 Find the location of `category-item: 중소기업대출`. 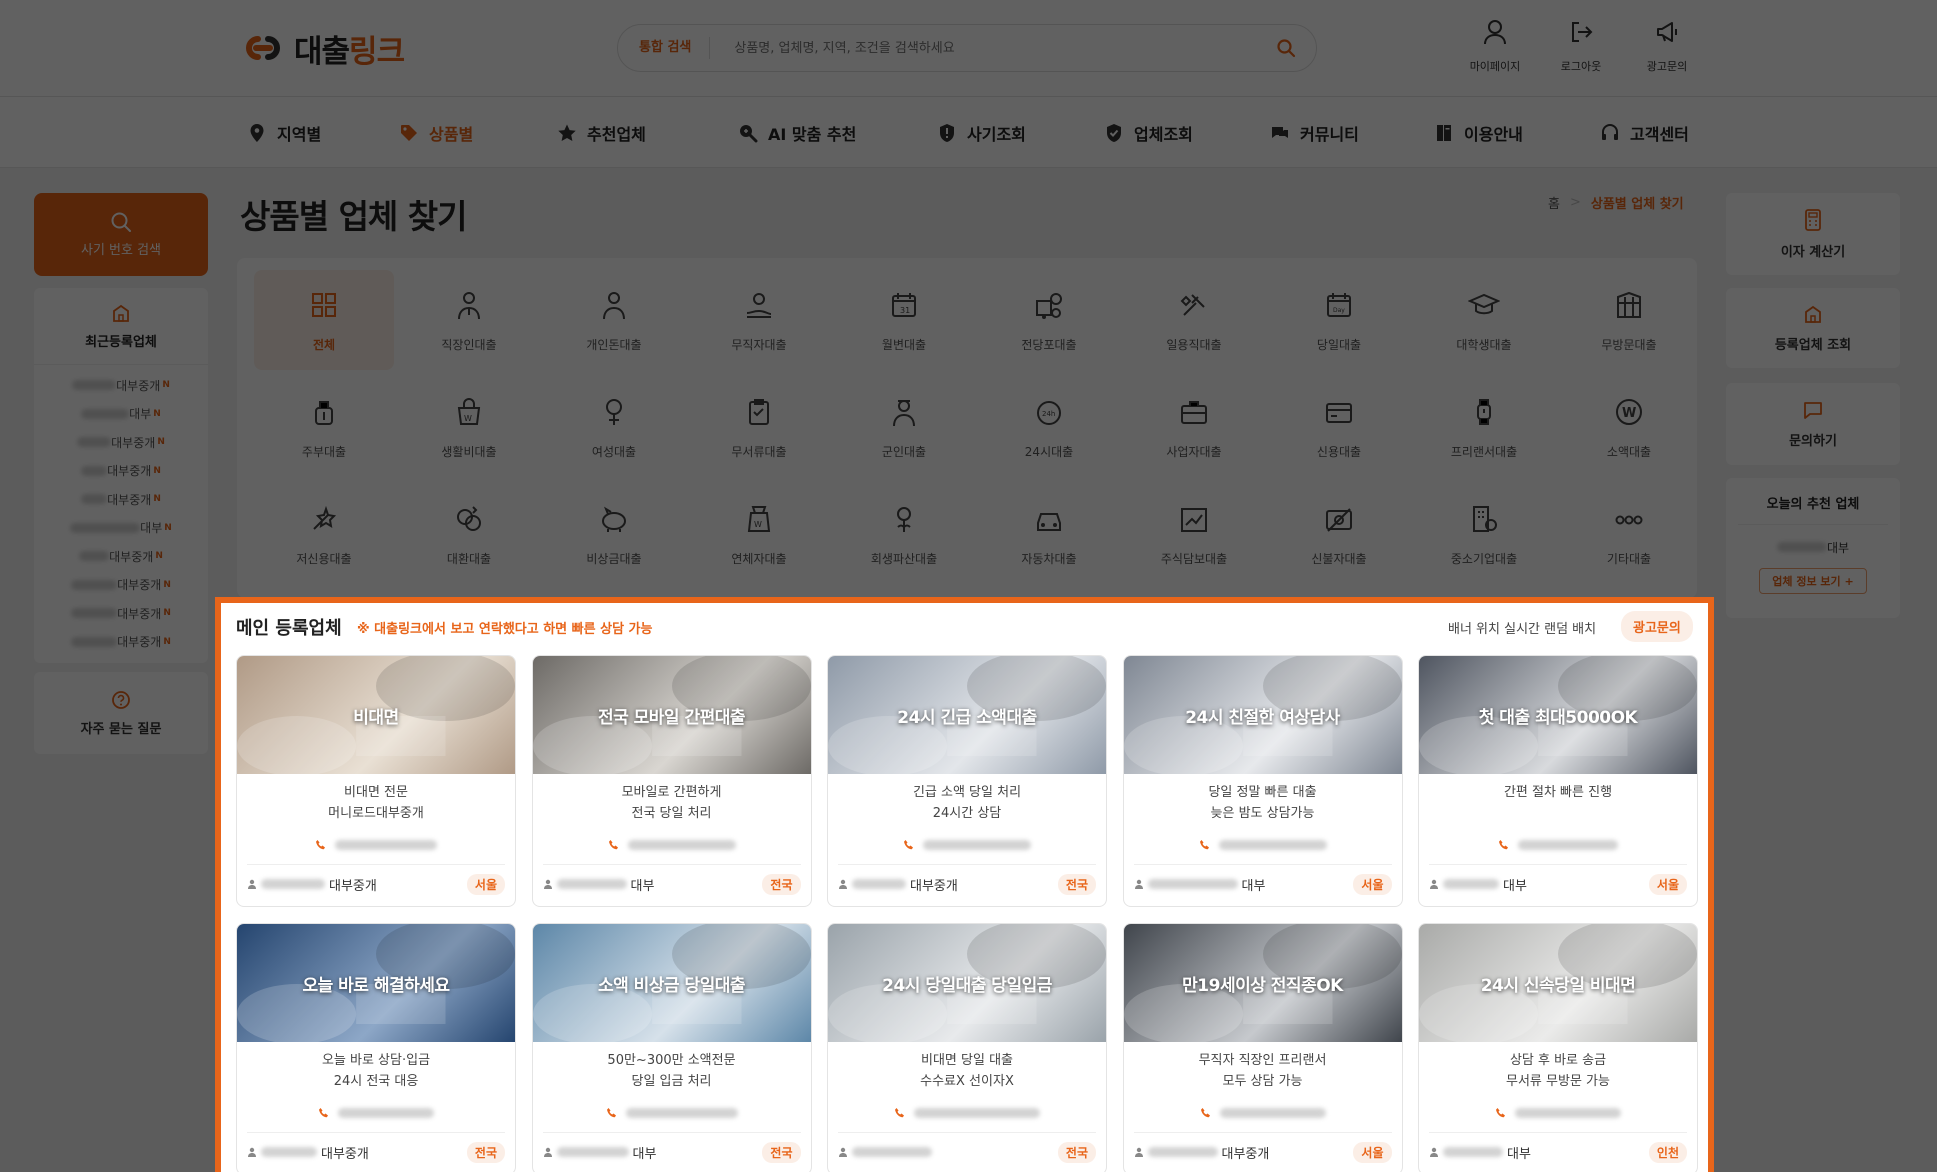

category-item: 중소기업대출 is located at coordinates (1484, 534).